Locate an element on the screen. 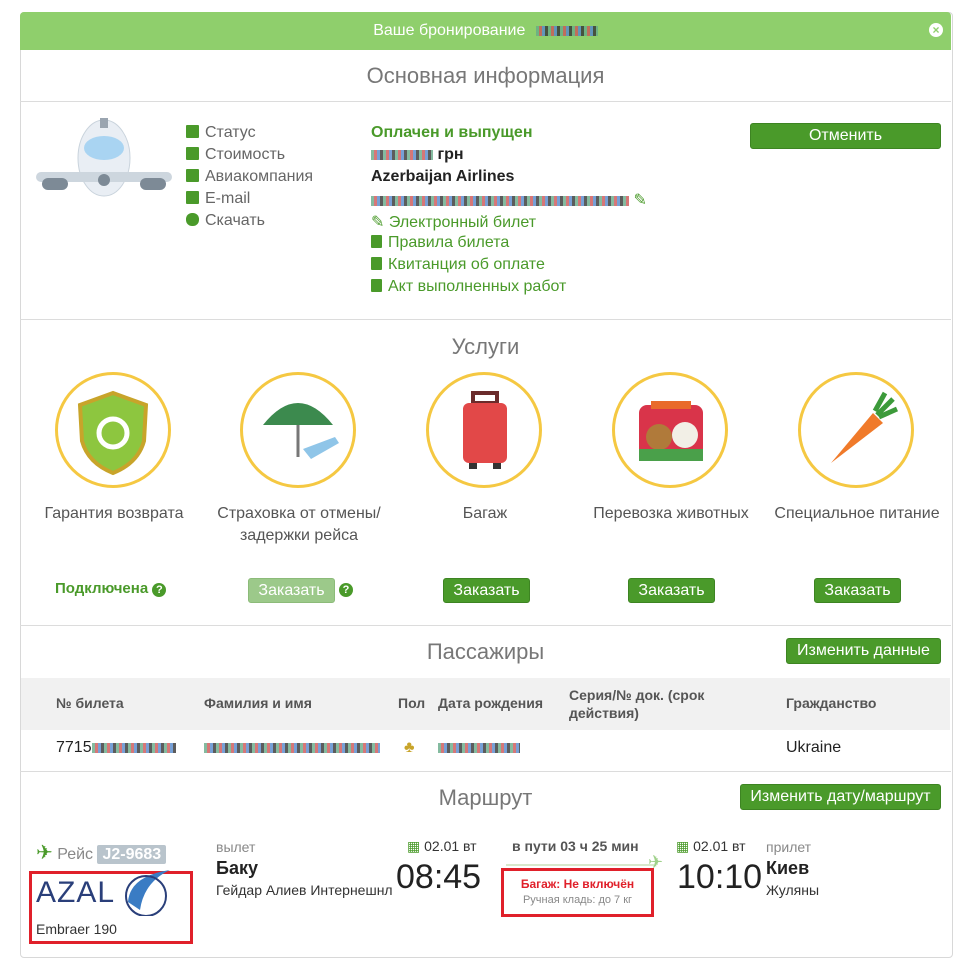 The image size is (962, 977). col-birthdate: Дата рождения is located at coordinates (491, 703).